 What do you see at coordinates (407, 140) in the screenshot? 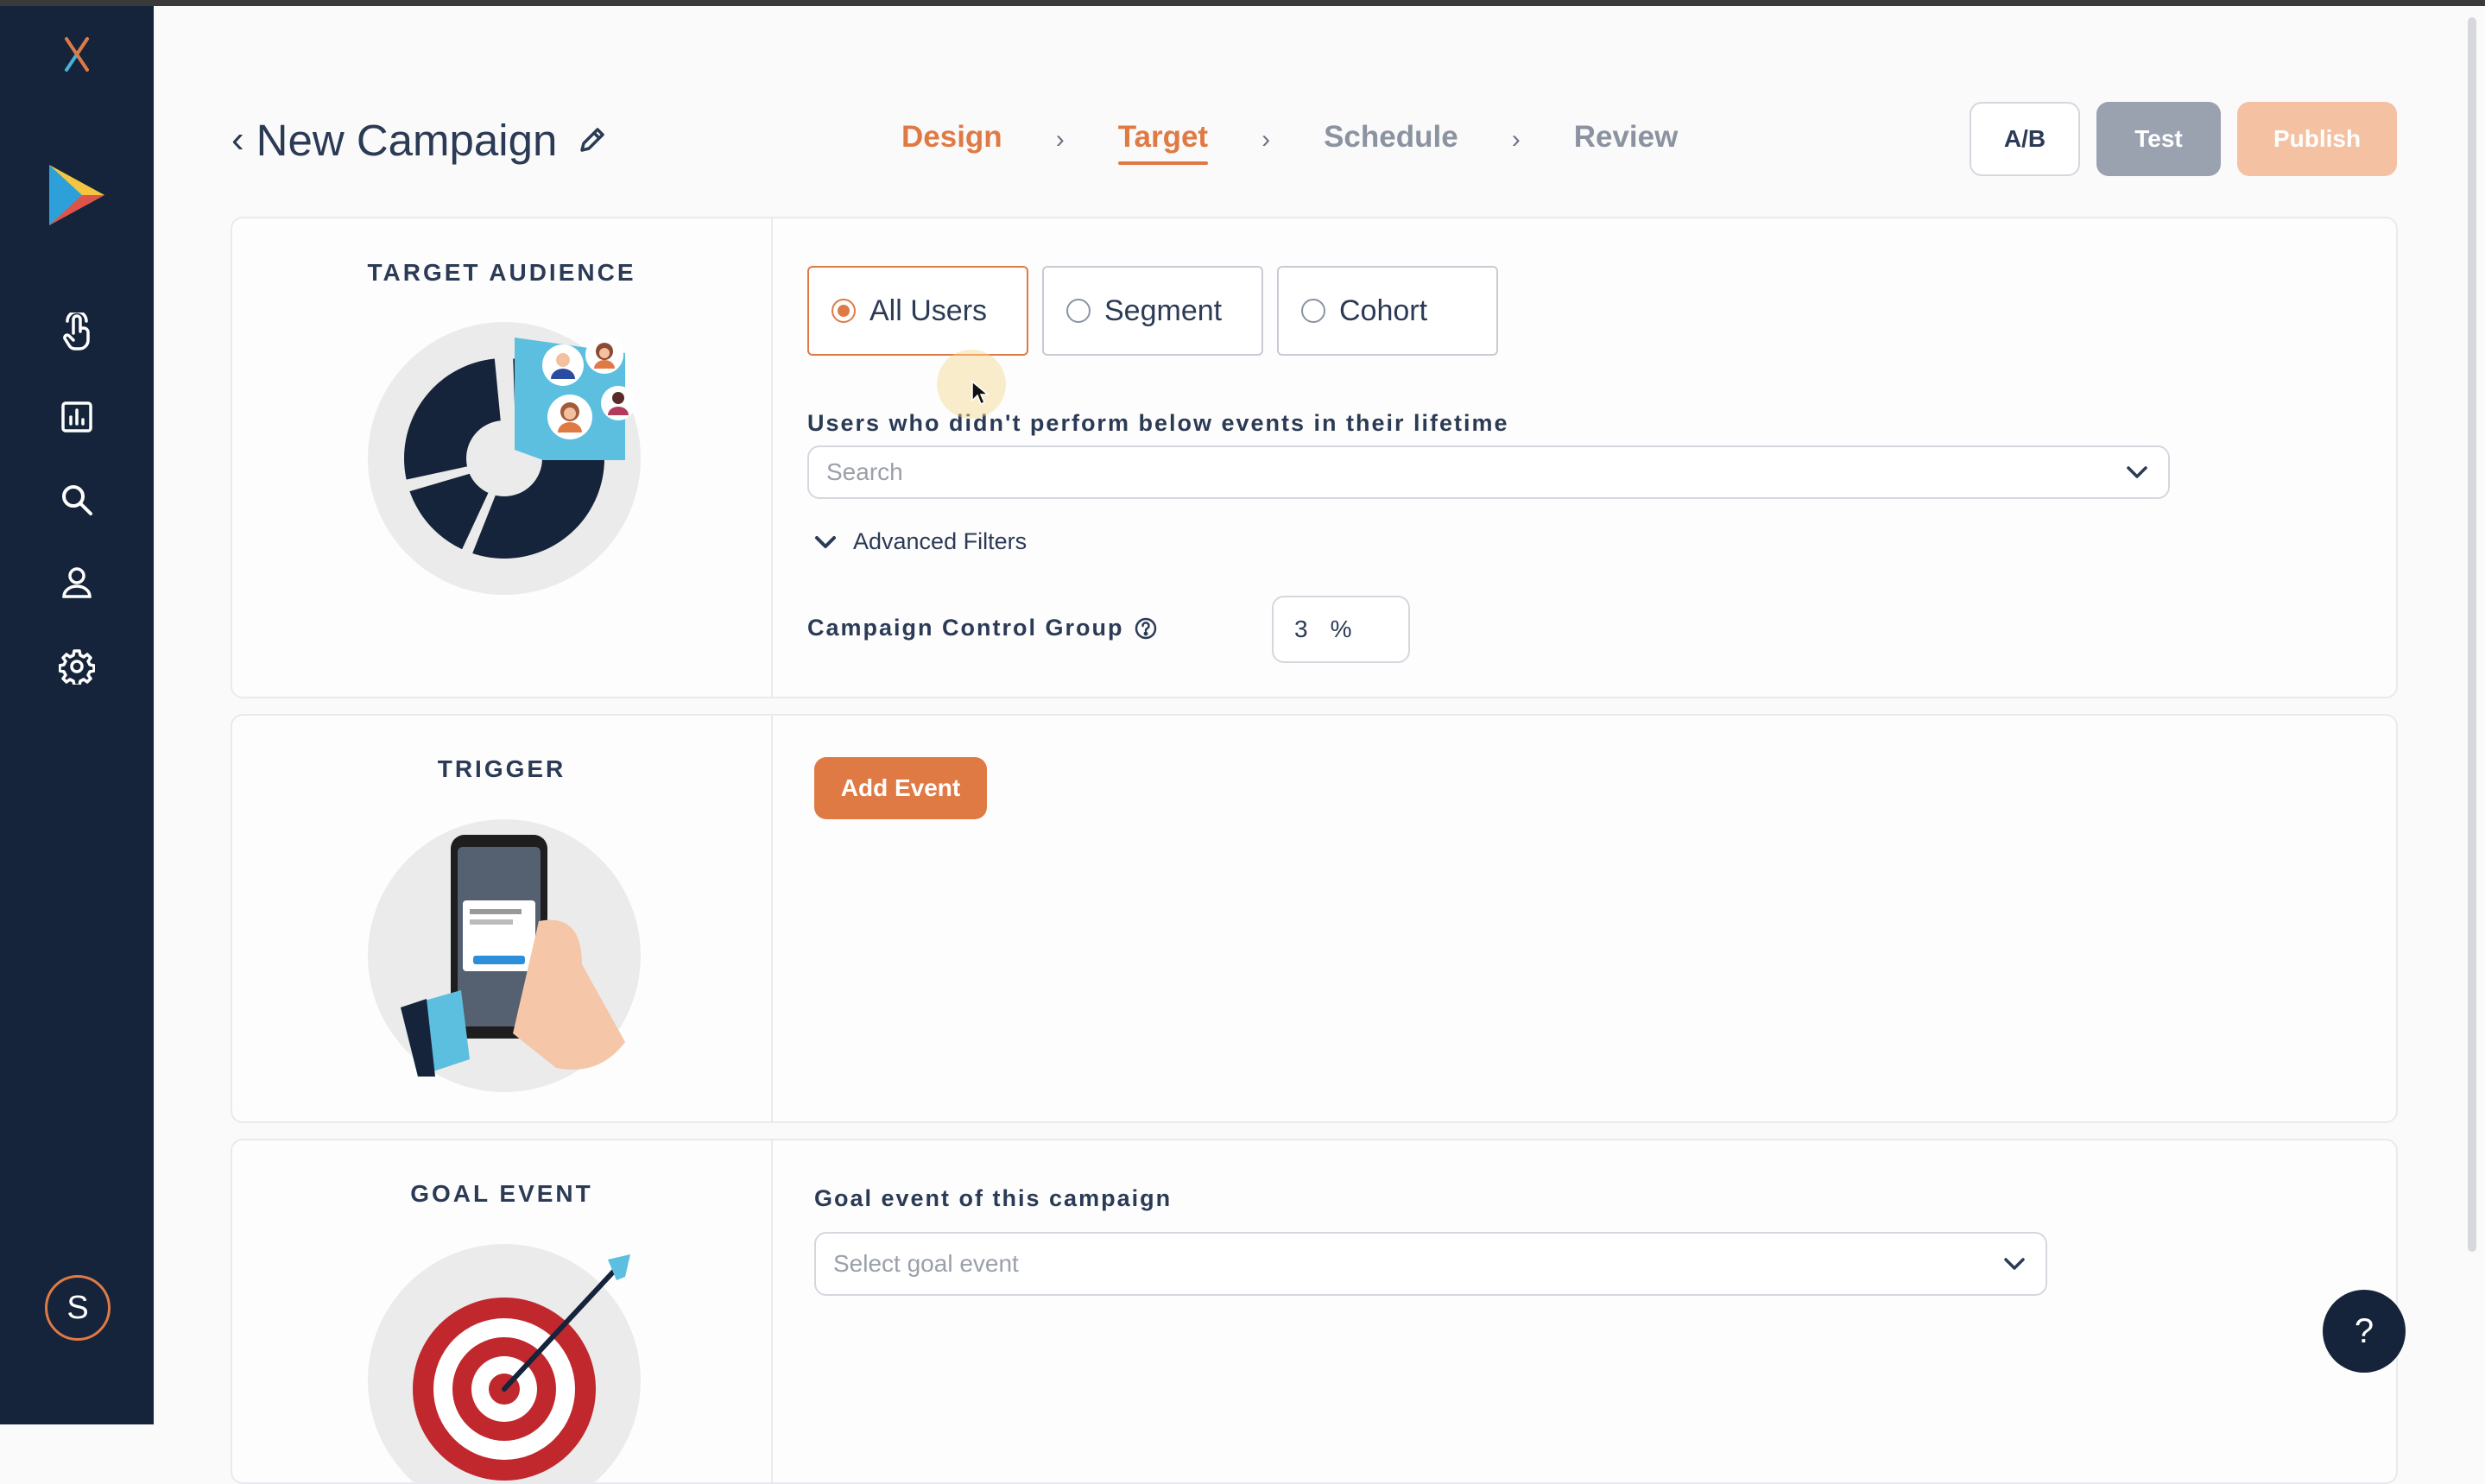
I see `page-title: New Campaign` at bounding box center [407, 140].